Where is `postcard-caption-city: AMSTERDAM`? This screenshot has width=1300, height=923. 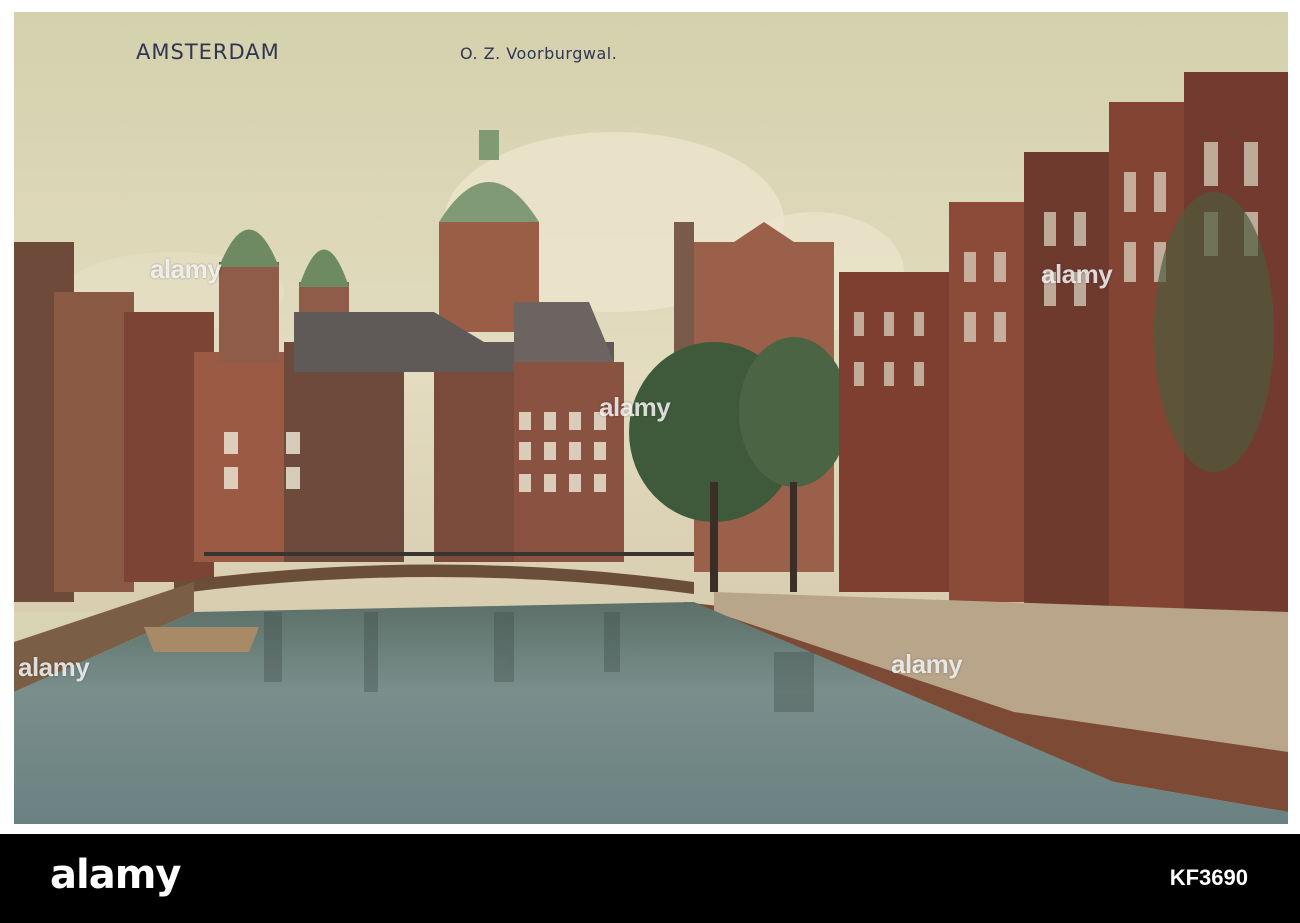 postcard-caption-city: AMSTERDAM is located at coordinates (208, 52).